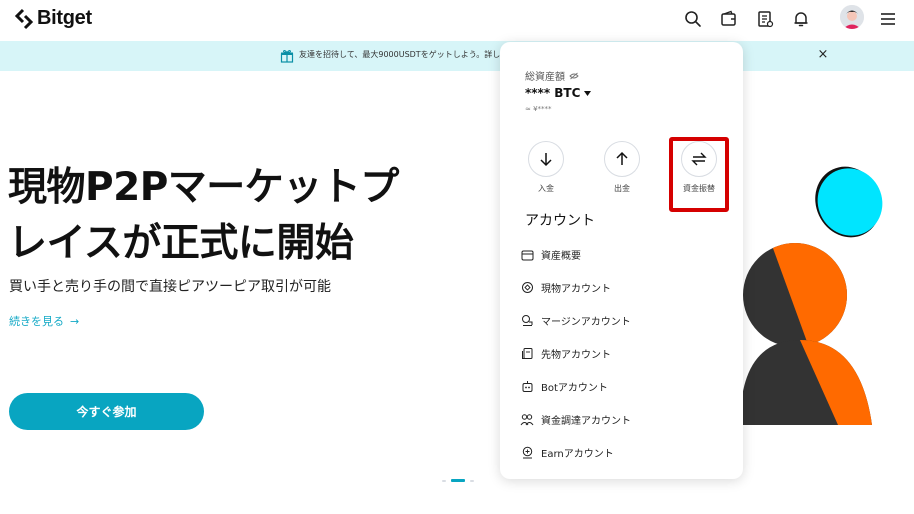 This screenshot has width=914, height=514. Describe the element at coordinates (574, 76) in the screenshot. I see `eye-off-icon` at that location.